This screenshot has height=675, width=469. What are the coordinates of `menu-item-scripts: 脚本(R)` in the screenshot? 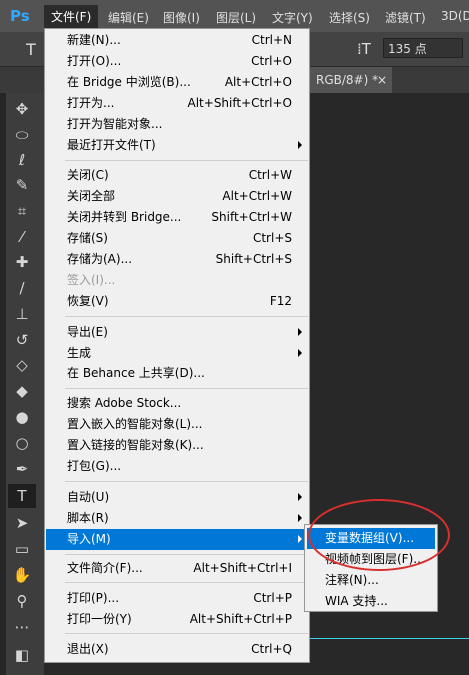 It's located at (177, 518).